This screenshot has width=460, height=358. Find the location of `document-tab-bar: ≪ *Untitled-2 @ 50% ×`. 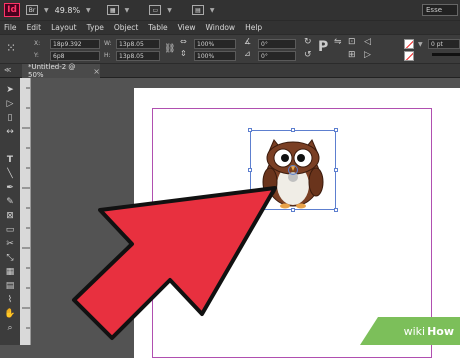

document-tab-bar: ≪ *Untitled-2 @ 50% × is located at coordinates (230, 71).